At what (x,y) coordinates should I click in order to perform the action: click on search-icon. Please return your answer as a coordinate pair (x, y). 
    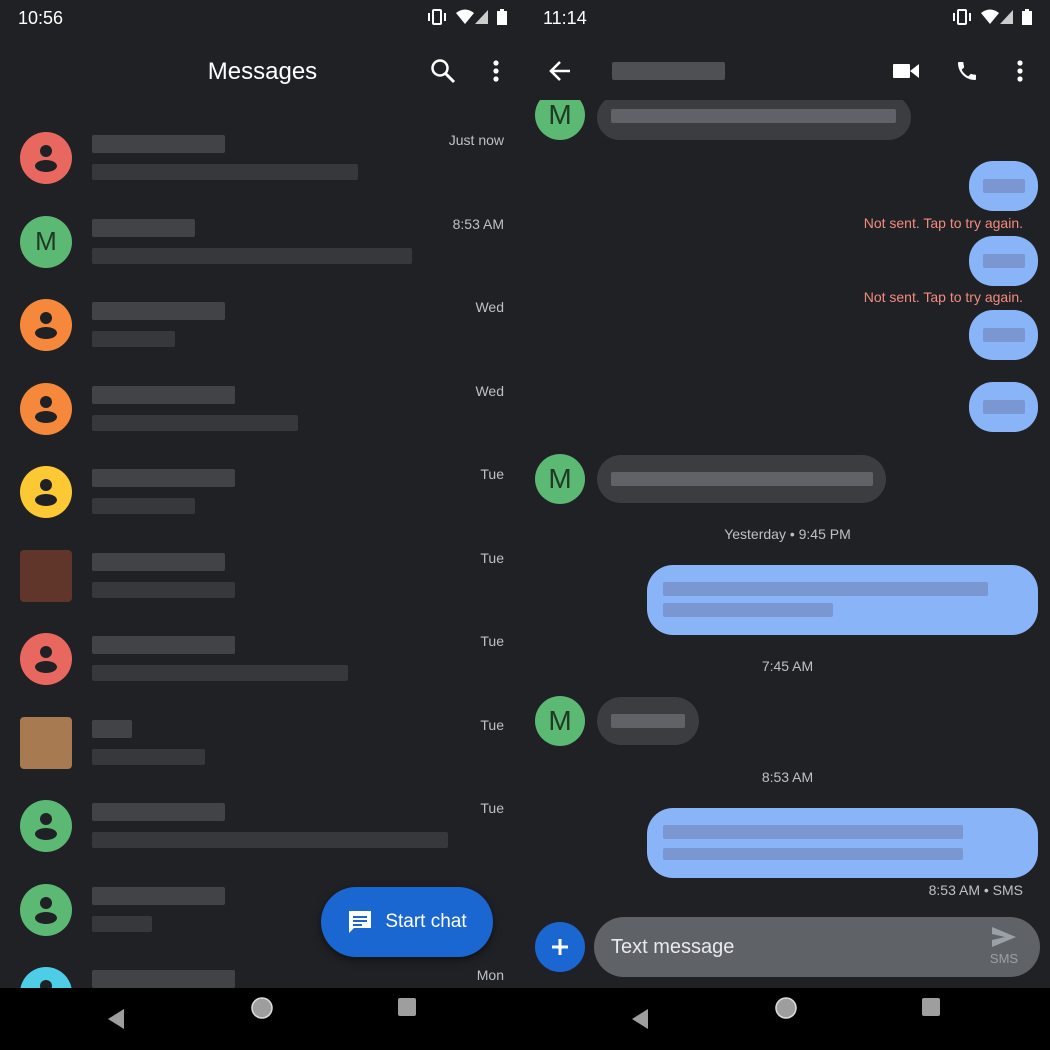
    Looking at the image, I should click on (443, 71).